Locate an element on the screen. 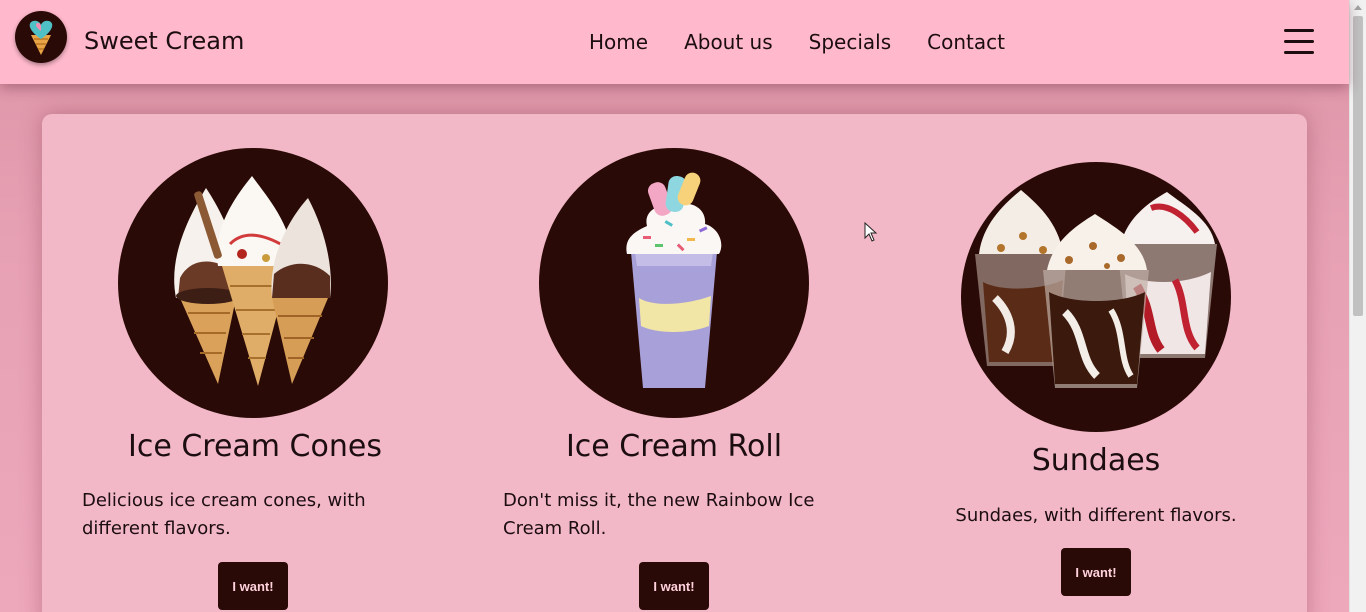 The image size is (1366, 612). ice-cream-roll-image is located at coordinates (674, 283).